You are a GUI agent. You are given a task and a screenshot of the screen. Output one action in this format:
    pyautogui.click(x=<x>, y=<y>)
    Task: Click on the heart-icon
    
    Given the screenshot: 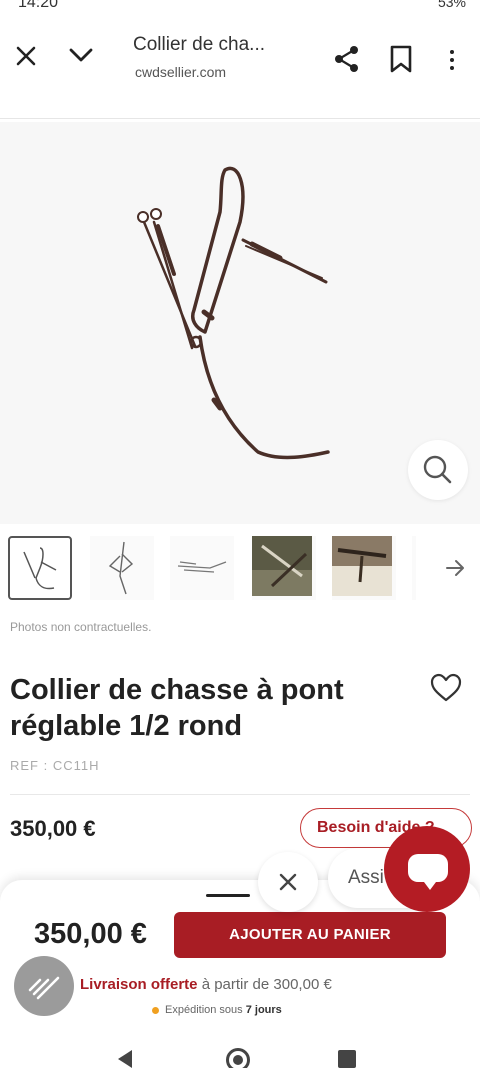 What is the action you would take?
    pyautogui.click(x=446, y=687)
    